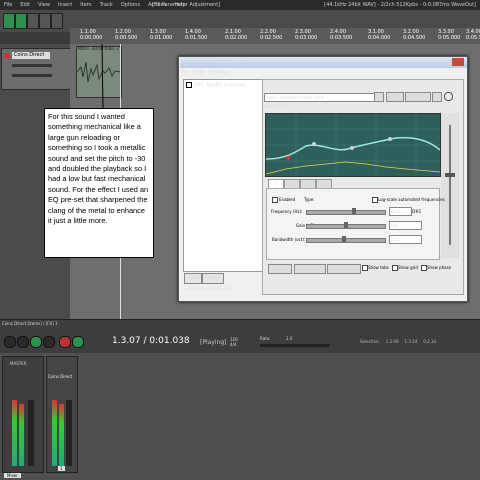  What do you see at coordinates (31, 433) in the screenshot?
I see `master-fader` at bounding box center [31, 433].